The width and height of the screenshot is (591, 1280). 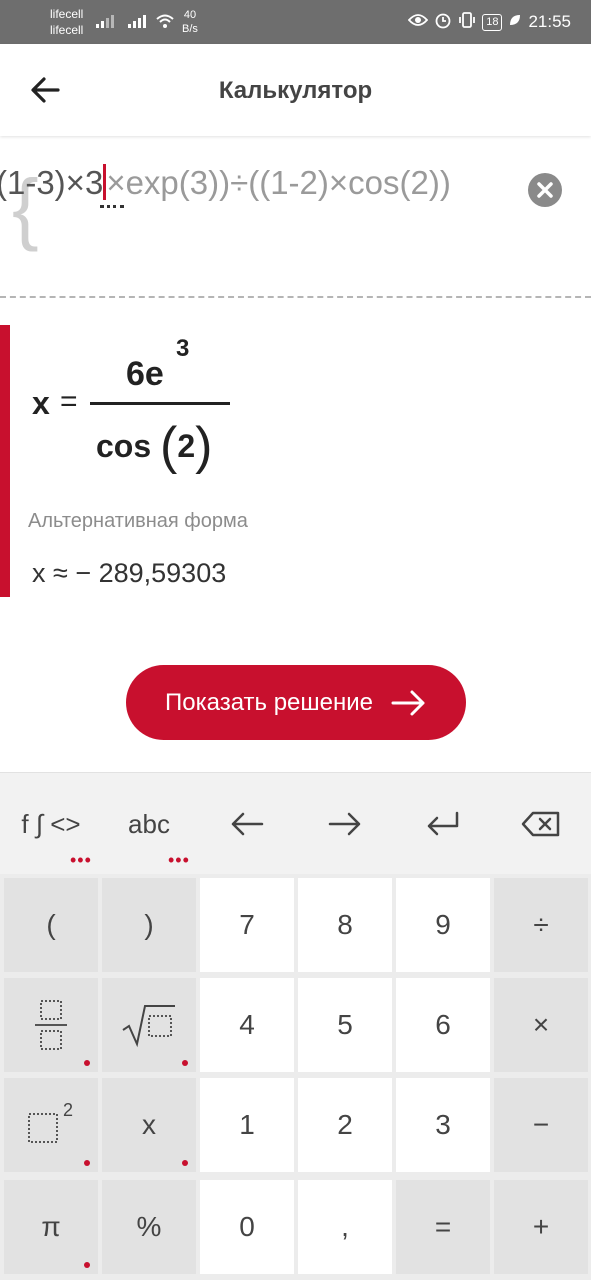 I want to click on show-solution-button: Показать решение, so click(x=296, y=702).